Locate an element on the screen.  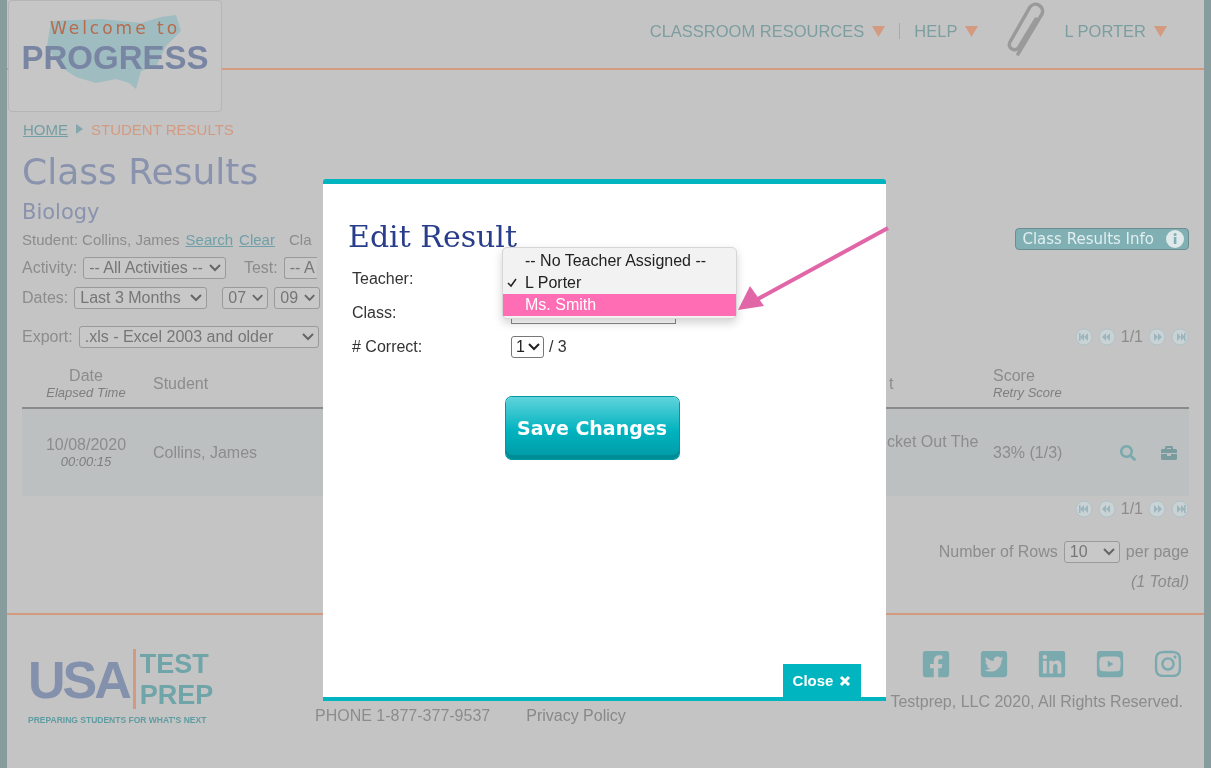
logo-wordmark: PROGRESS is located at coordinates (115, 58).